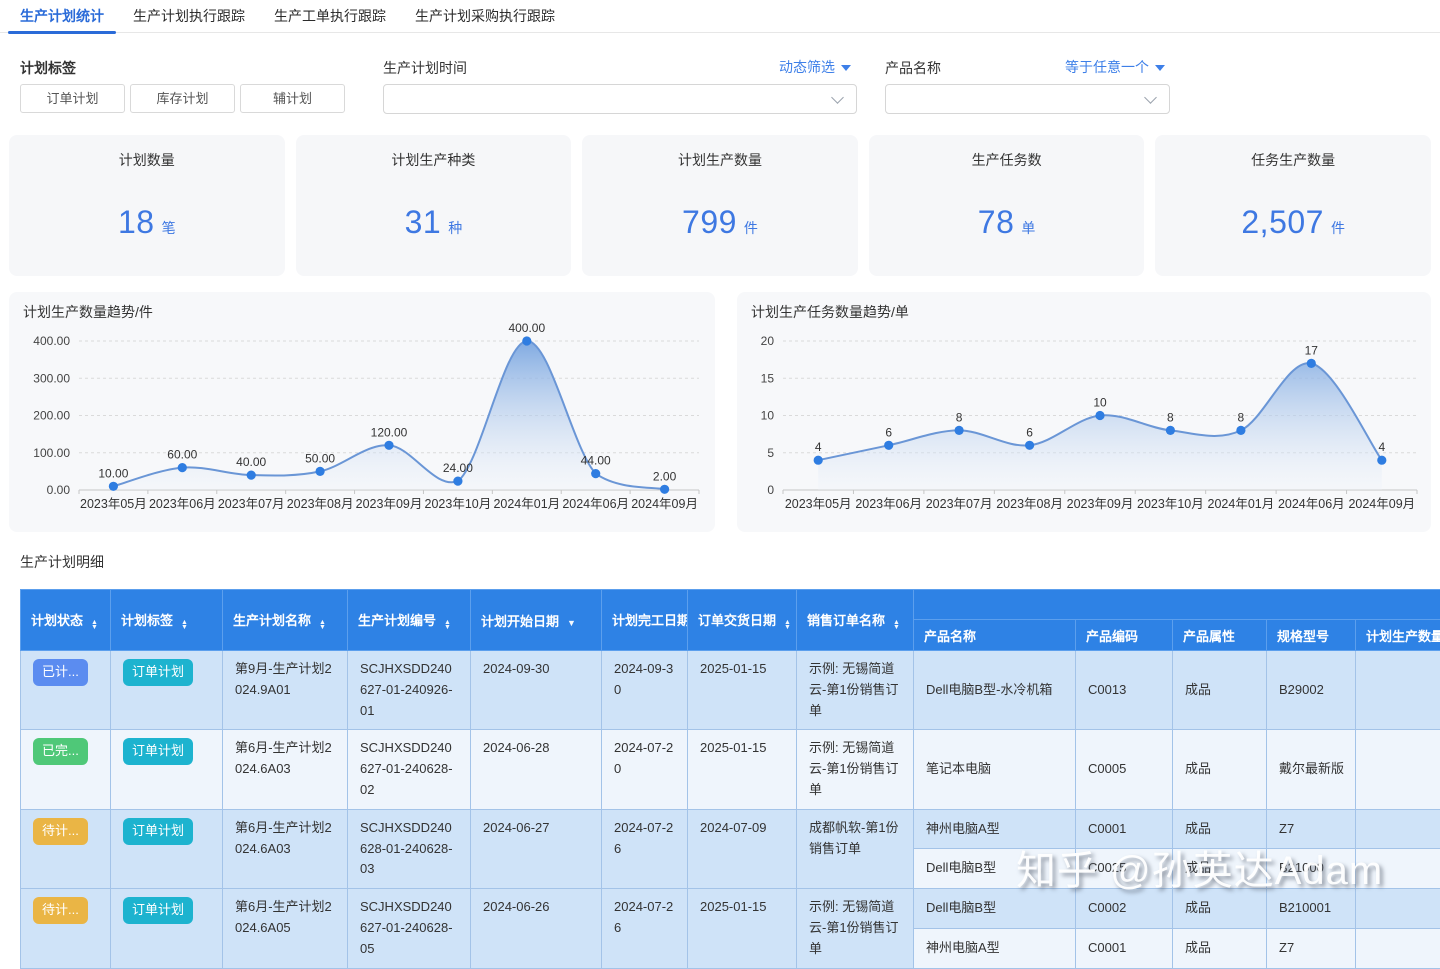 This screenshot has height=969, width=1440. Describe the element at coordinates (620, 99) in the screenshot. I see `plan-time-select` at that location.